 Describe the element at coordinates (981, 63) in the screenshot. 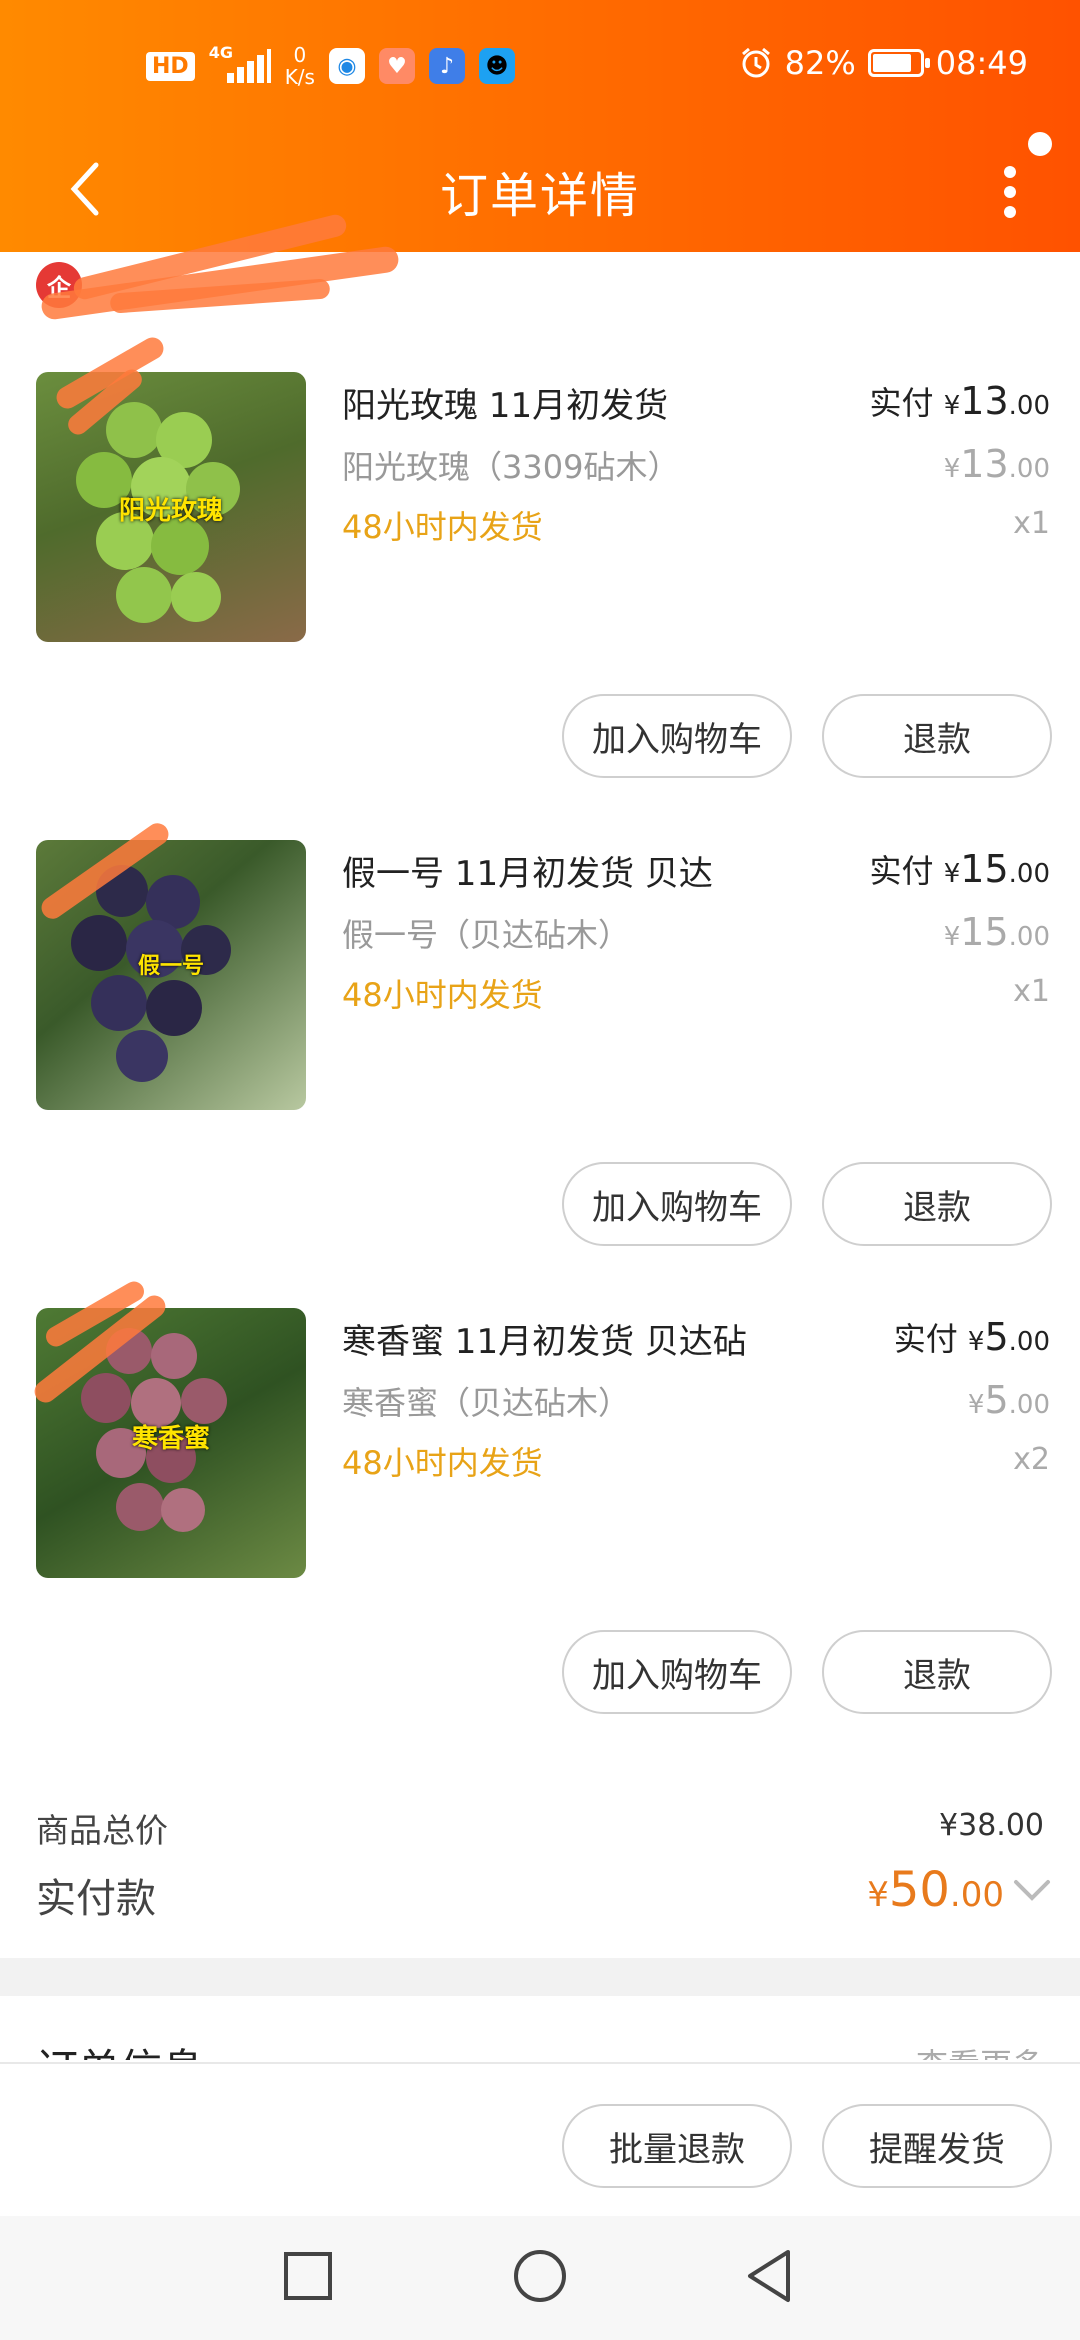

I see `clock: 08:49` at that location.